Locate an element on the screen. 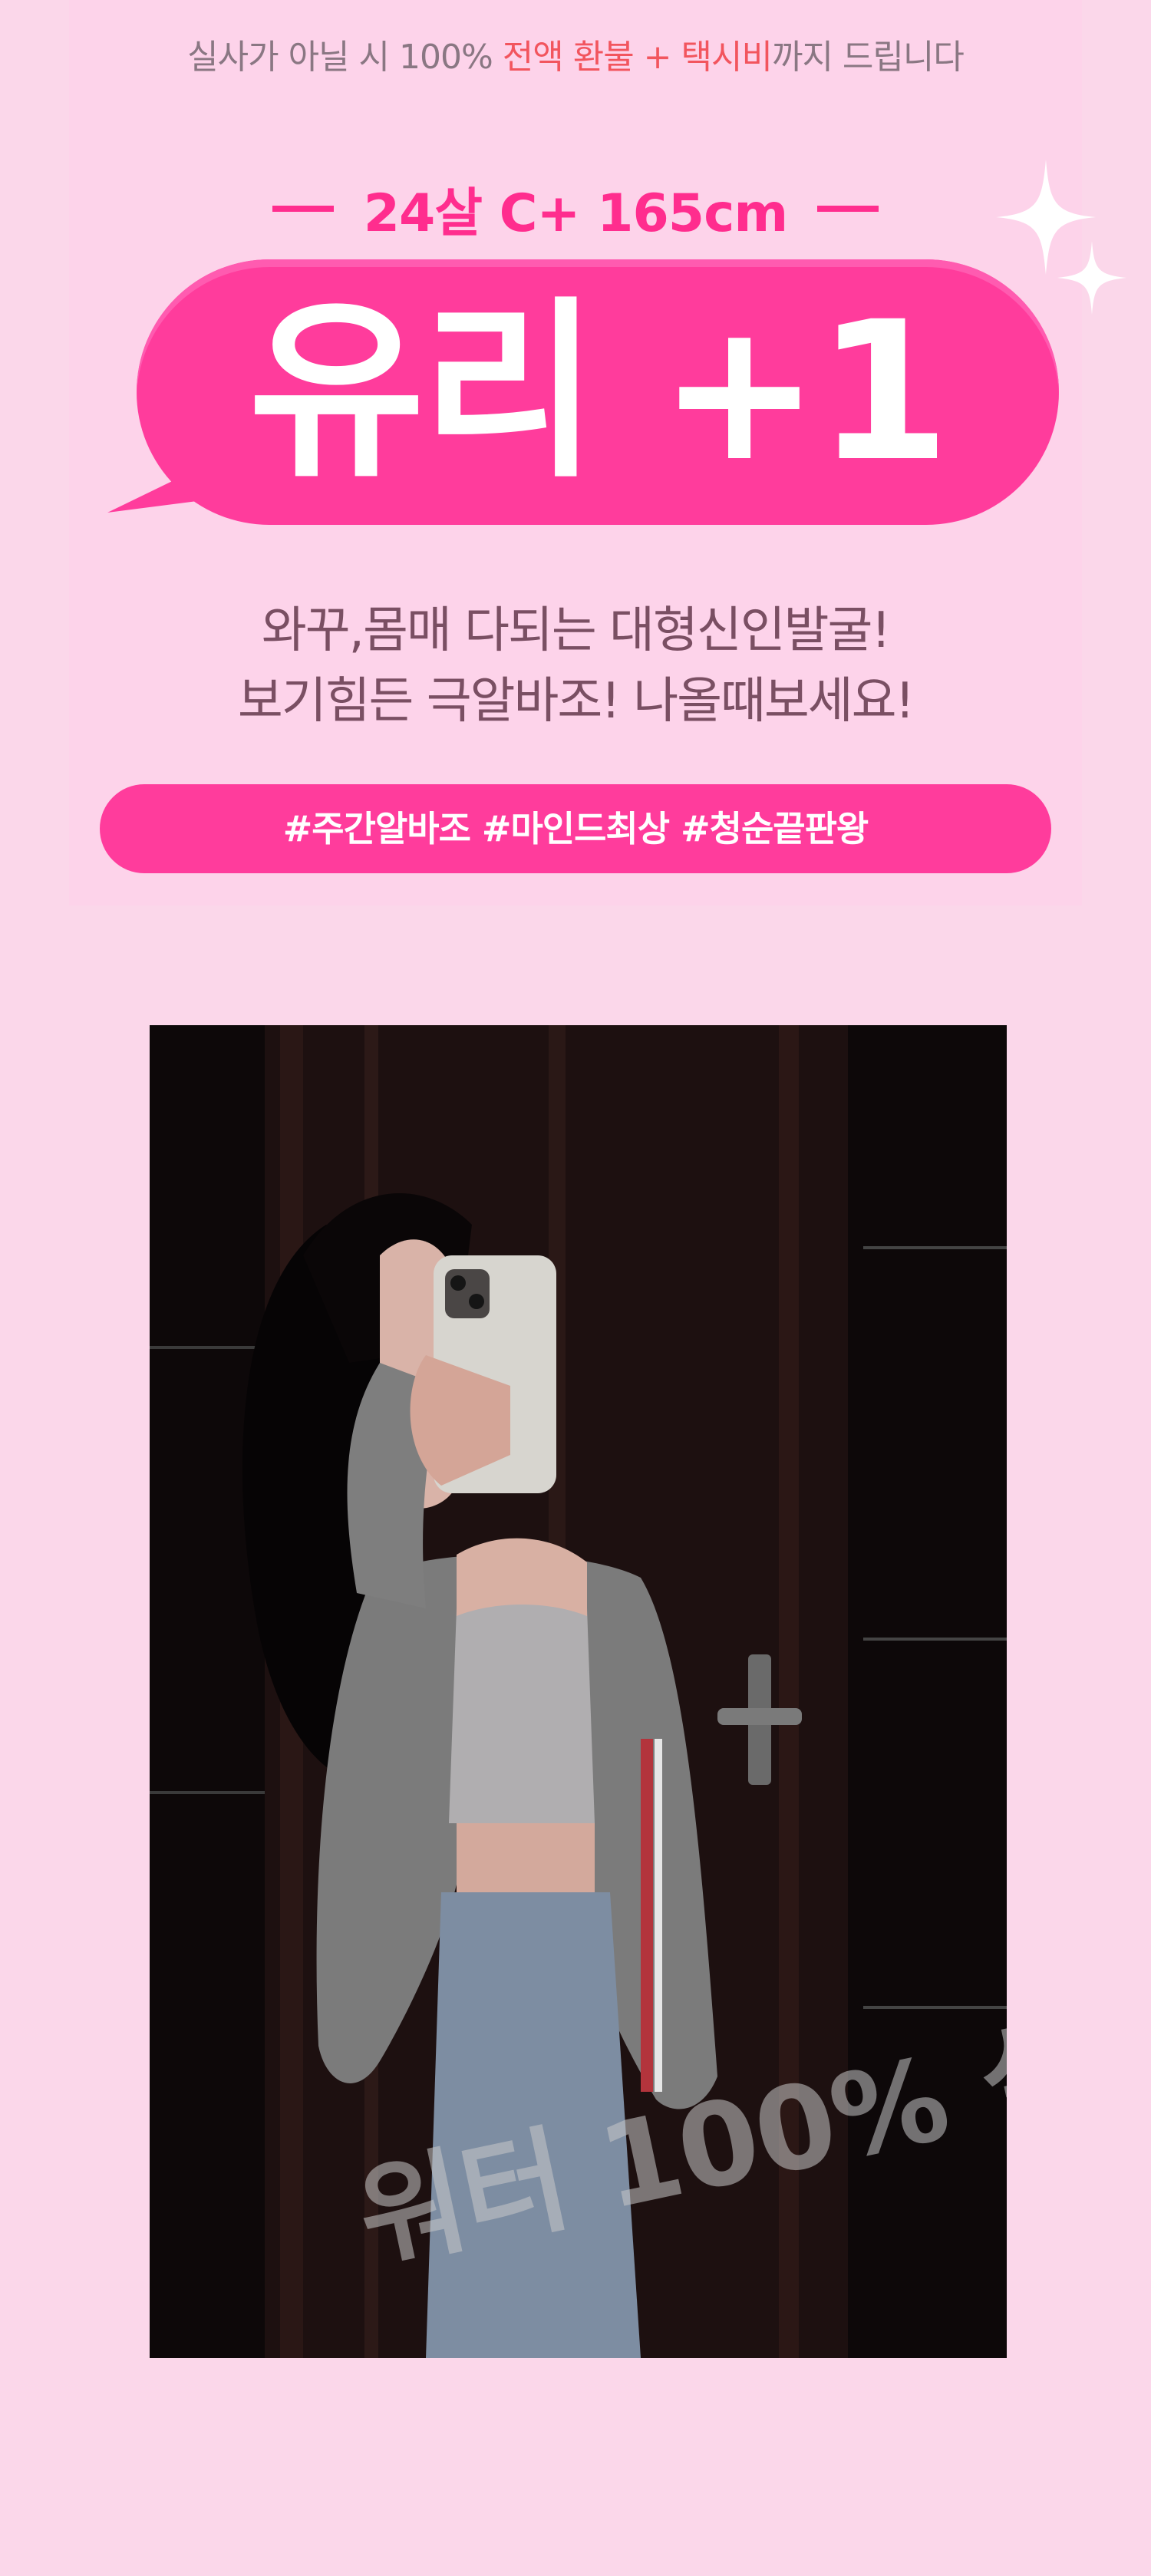 This screenshot has width=1151, height=2576. profile-tags: #주간알바조 #마인드최상 #청순끝판왕 is located at coordinates (575, 829).